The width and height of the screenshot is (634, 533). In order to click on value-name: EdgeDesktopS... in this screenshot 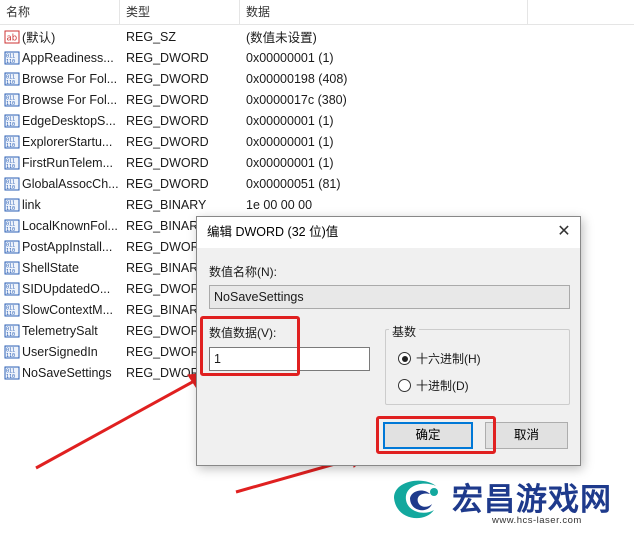, I will do `click(69, 120)`.